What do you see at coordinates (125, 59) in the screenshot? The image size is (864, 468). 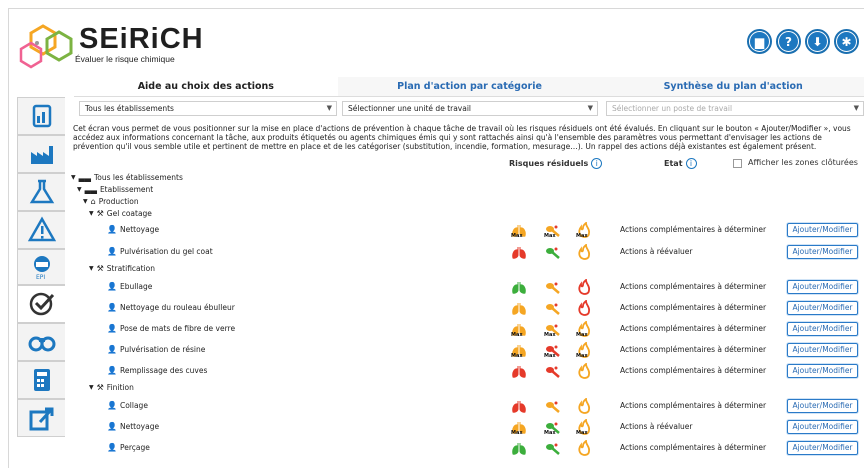 I see `brand-tagline: Évaluer le risque chimique` at bounding box center [125, 59].